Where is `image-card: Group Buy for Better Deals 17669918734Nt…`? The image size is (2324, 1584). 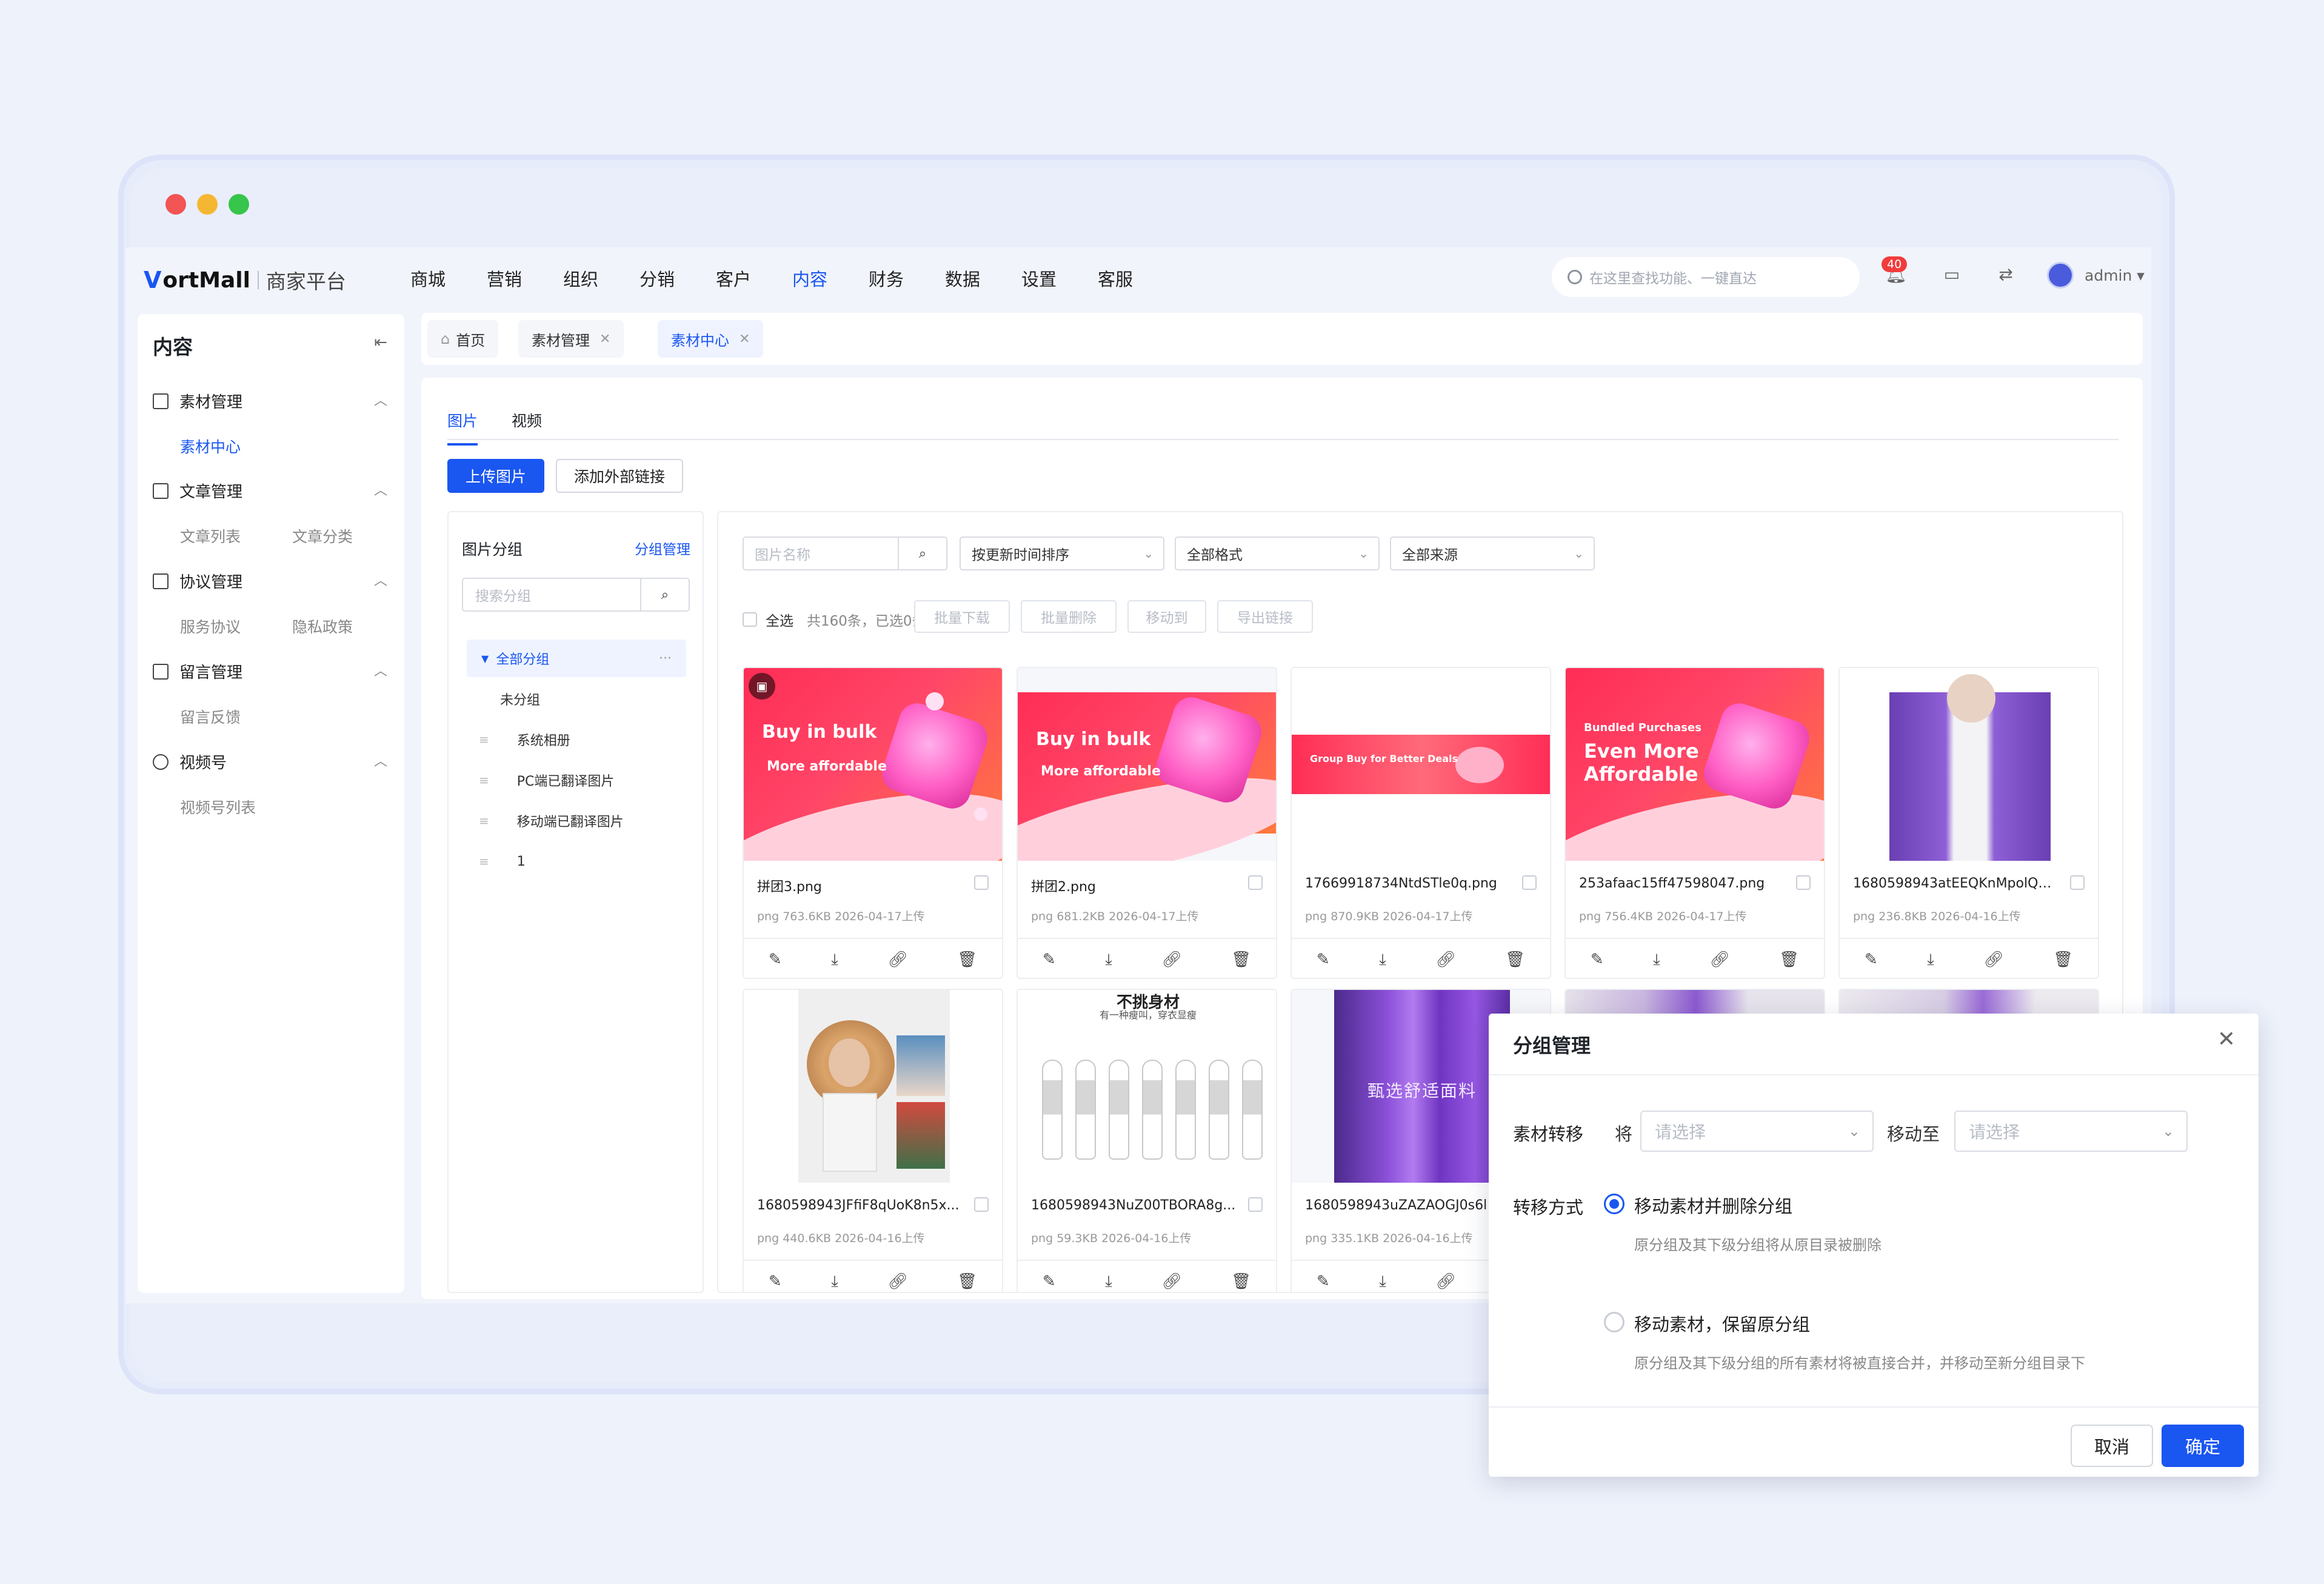
image-card: Group Buy for Better Deals 17669918734Nt… is located at coordinates (1421, 823).